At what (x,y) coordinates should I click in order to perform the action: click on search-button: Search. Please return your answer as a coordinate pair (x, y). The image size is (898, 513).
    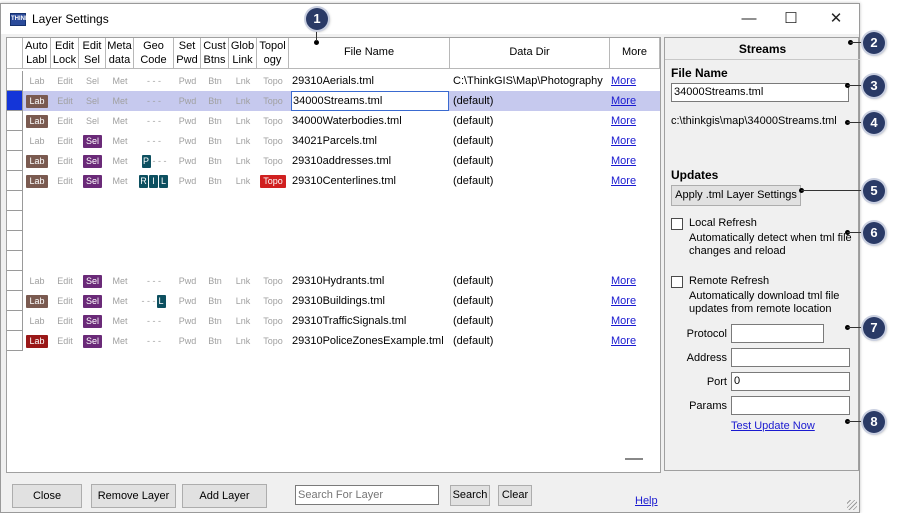
    Looking at the image, I should click on (470, 495).